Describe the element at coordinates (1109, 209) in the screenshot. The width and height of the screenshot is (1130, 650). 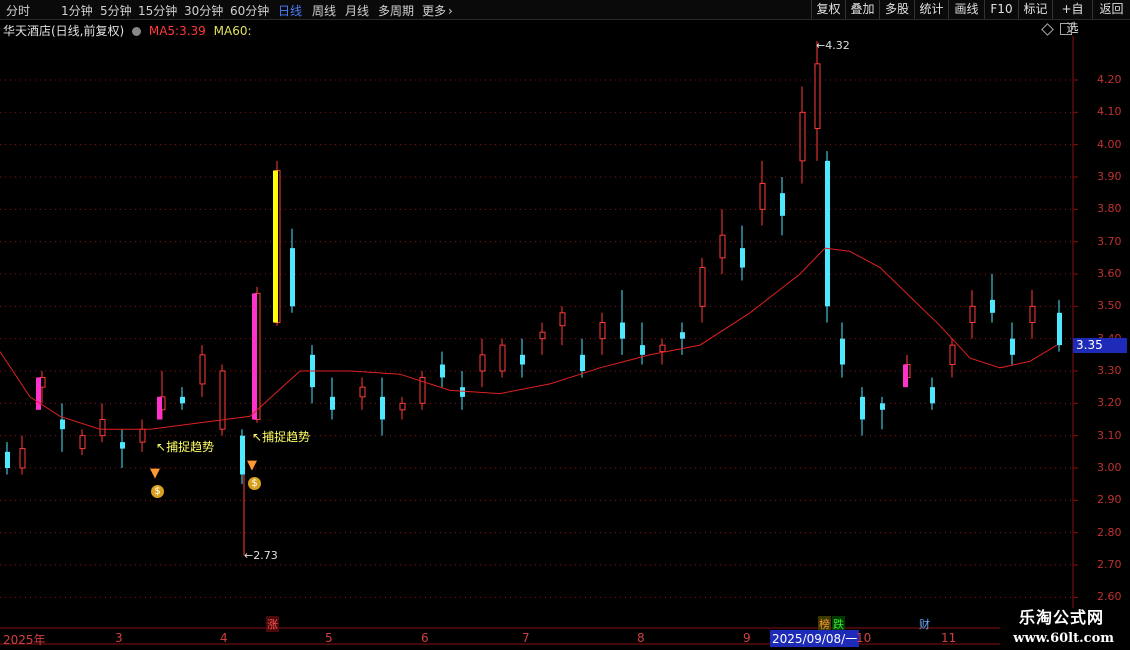
I see `price-tick-label: 3.80` at that location.